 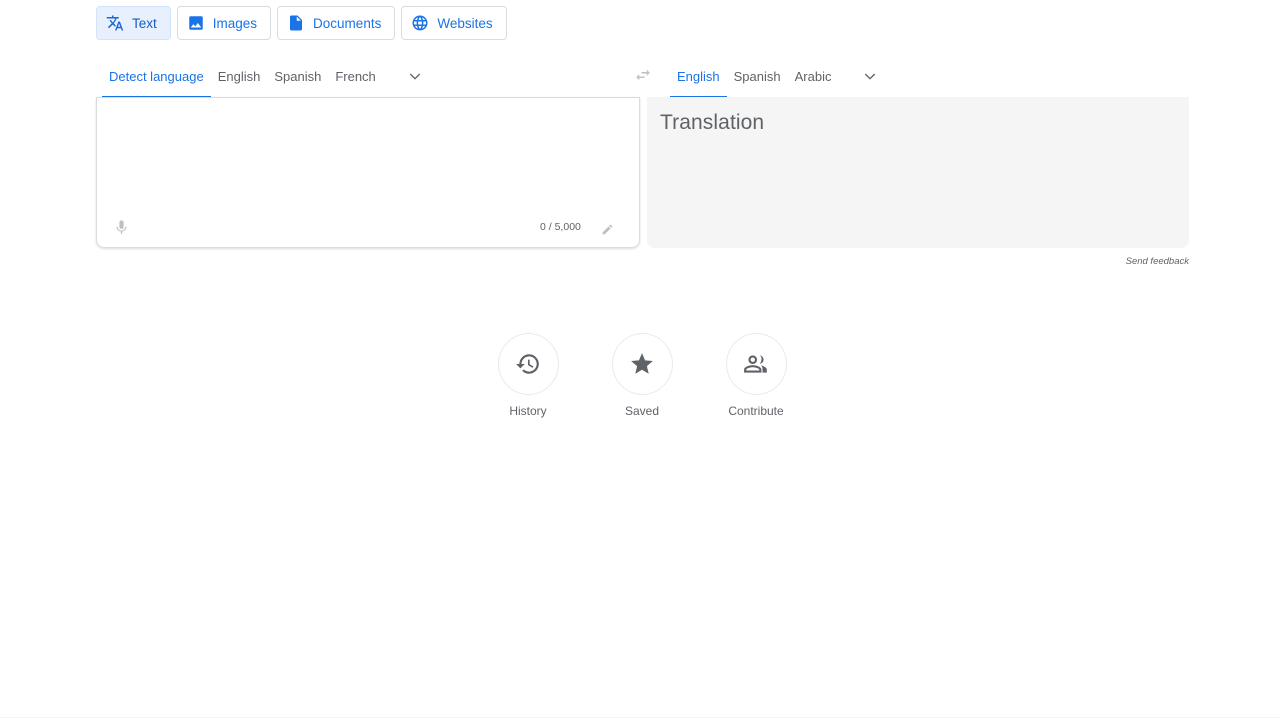 I want to click on target-lang-spanish: Spanish, so click(x=757, y=76).